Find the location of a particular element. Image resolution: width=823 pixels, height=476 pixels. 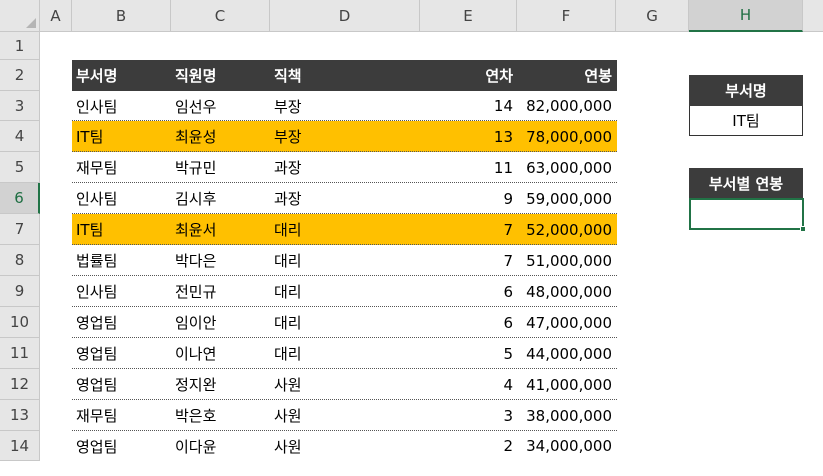

table-cell-dept: 법률팀 is located at coordinates (121, 260).